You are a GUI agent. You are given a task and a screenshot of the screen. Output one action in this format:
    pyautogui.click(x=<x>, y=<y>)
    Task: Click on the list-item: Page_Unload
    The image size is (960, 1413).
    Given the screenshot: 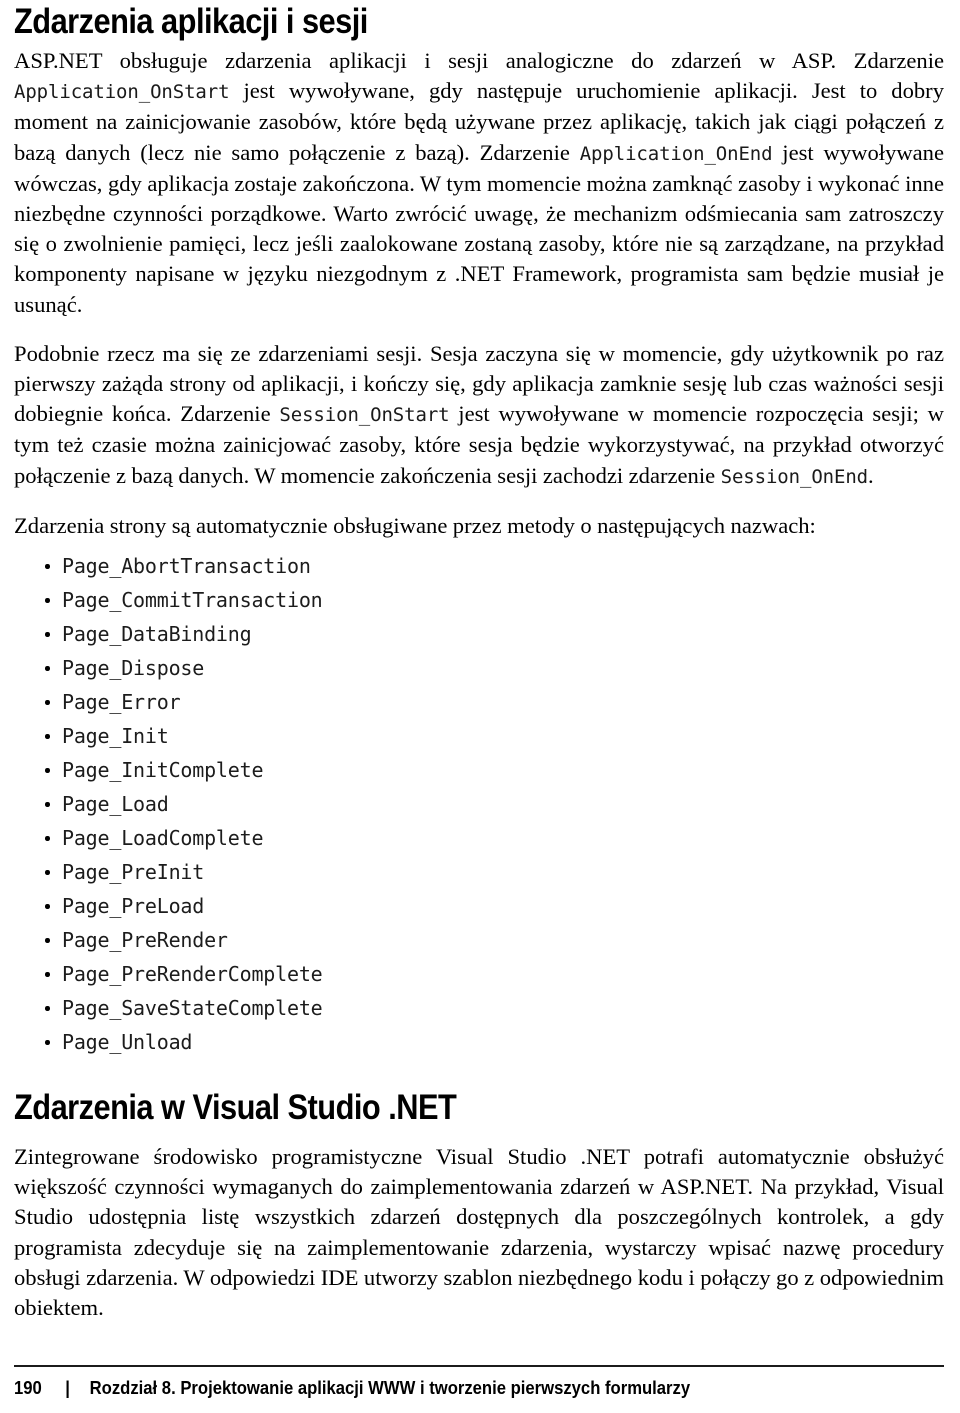 What is the action you would take?
    pyautogui.click(x=479, y=1042)
    